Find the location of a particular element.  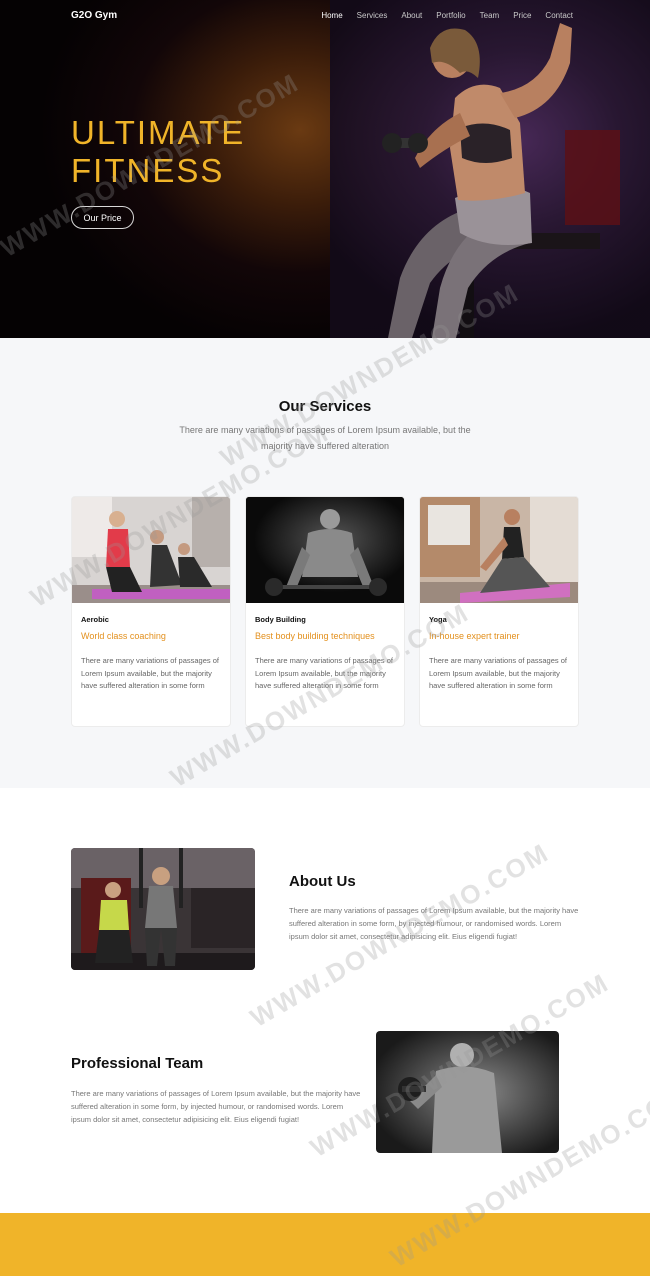

services-title: Our Services is located at coordinates (325, 406).